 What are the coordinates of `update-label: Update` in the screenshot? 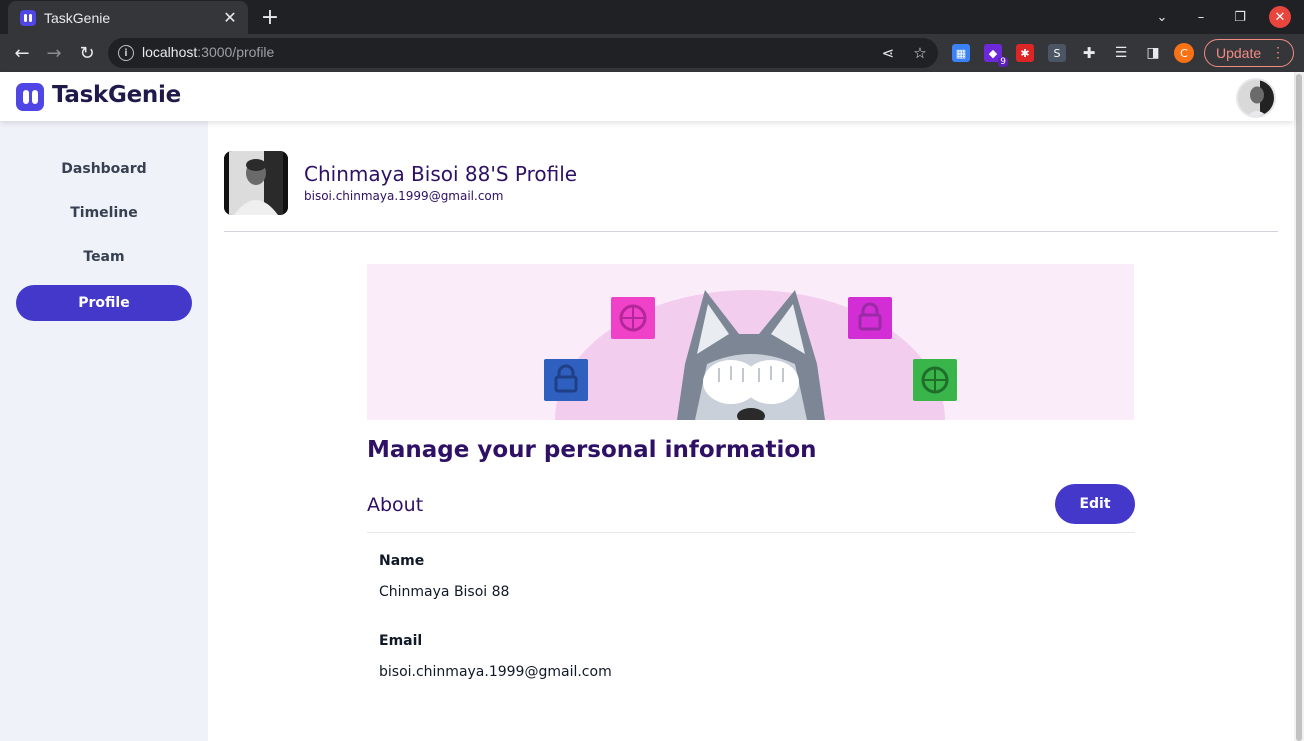 It's located at (1239, 53).